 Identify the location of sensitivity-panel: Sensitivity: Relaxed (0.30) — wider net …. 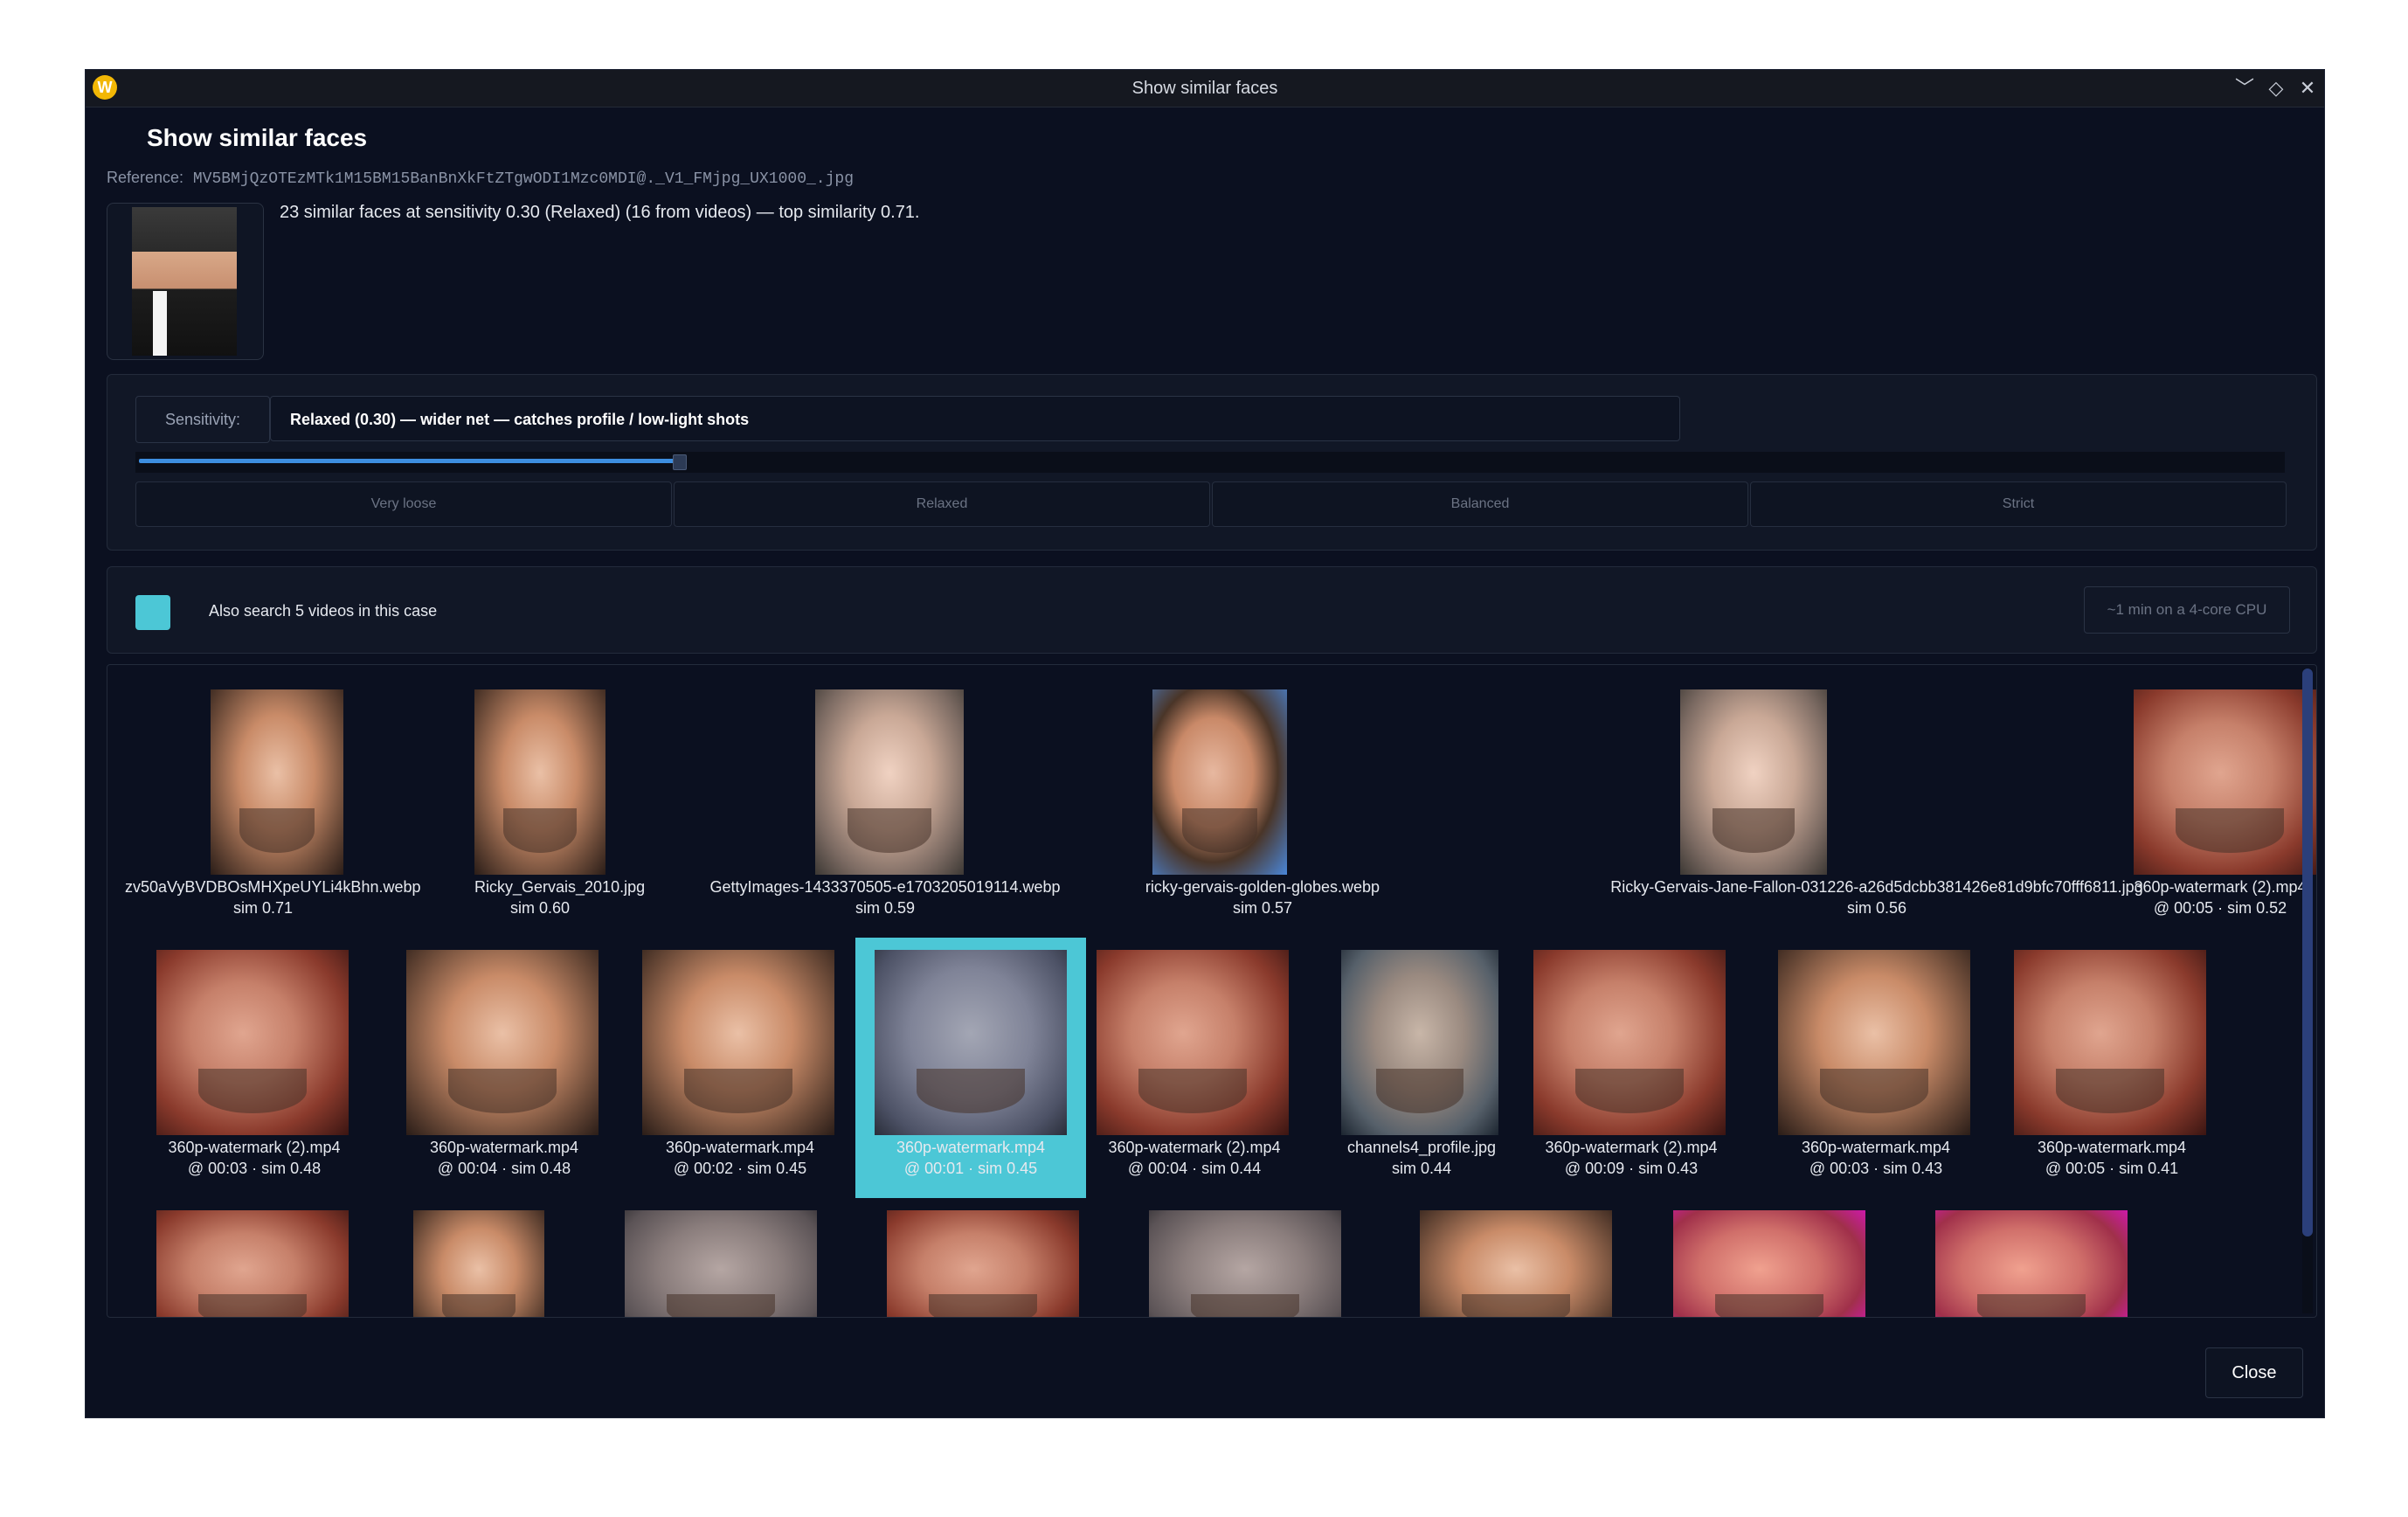
(1212, 462).